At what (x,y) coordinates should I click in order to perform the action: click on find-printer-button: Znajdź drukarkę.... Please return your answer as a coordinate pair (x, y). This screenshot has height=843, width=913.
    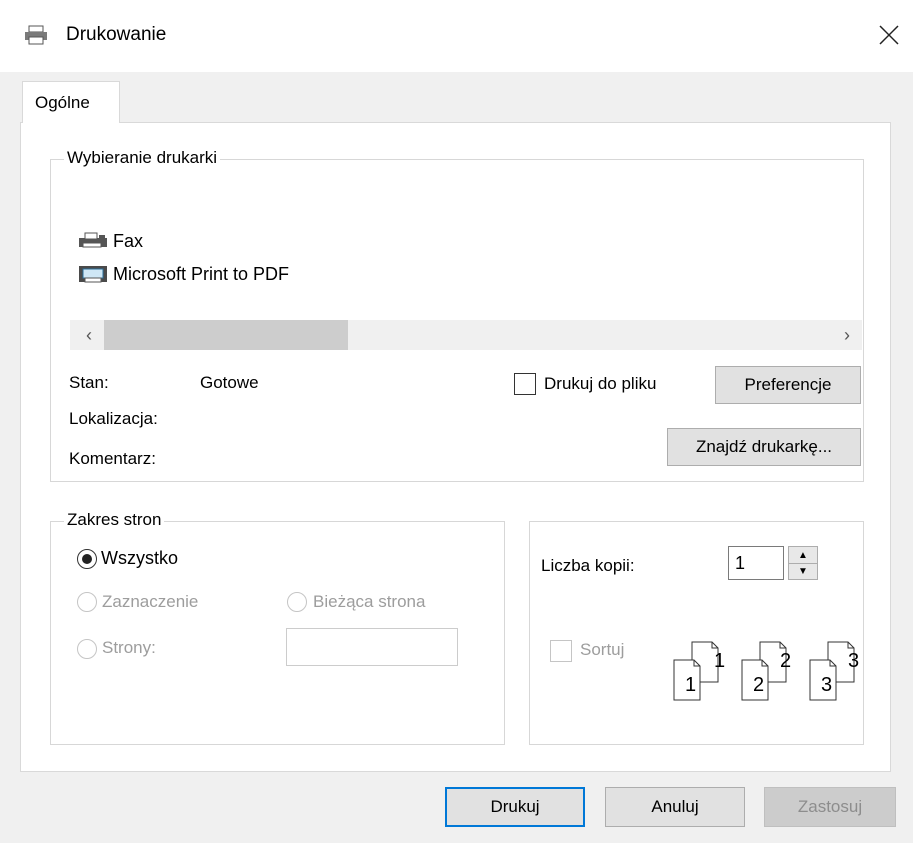
    Looking at the image, I should click on (764, 447).